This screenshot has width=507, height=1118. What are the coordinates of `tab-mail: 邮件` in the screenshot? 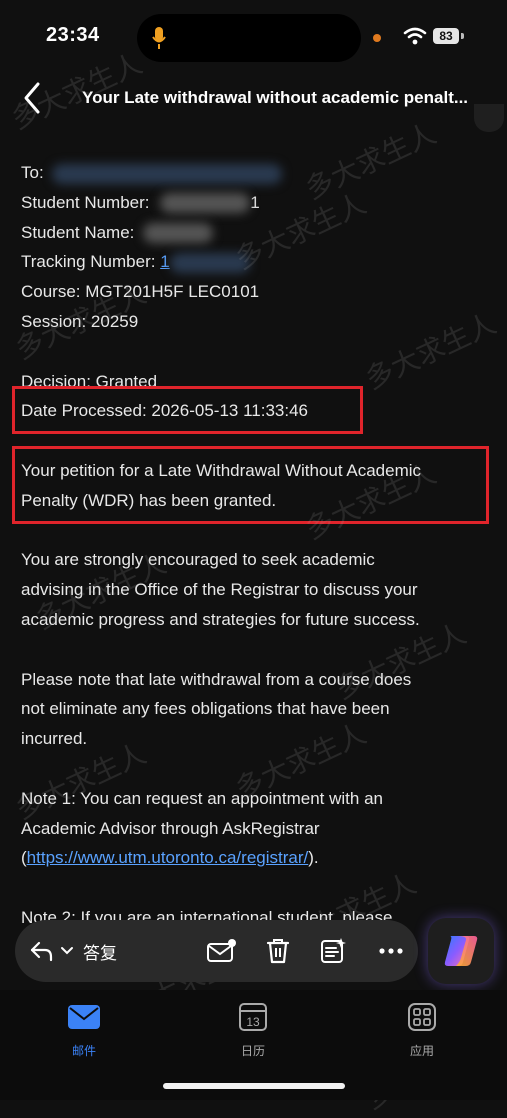 It's located at (84, 1032).